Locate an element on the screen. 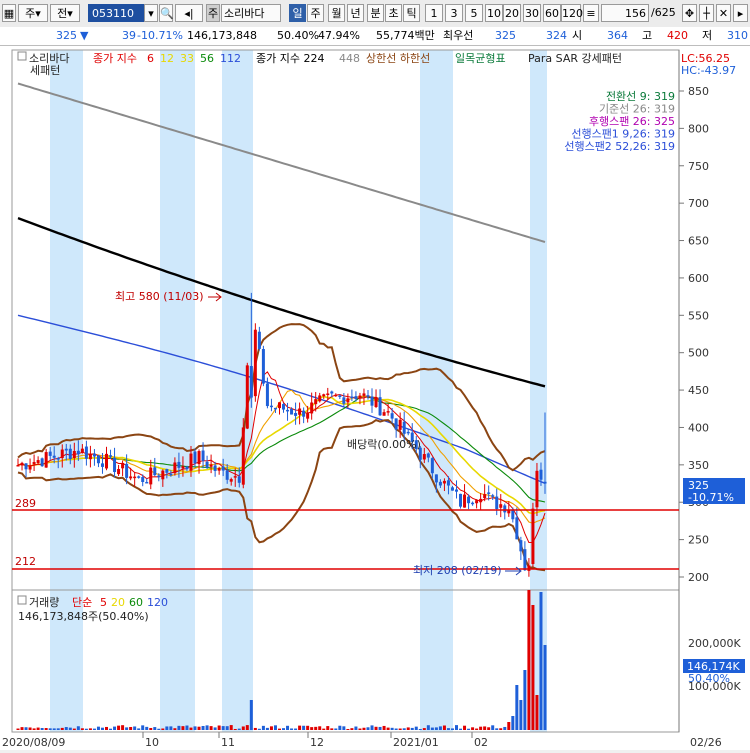 This screenshot has height=753, width=750. period-button-3: 년 is located at coordinates (355, 13).